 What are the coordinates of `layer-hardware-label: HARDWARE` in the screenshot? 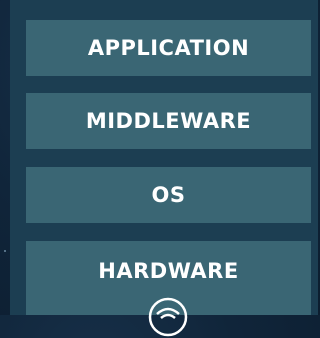 It's located at (168, 271).